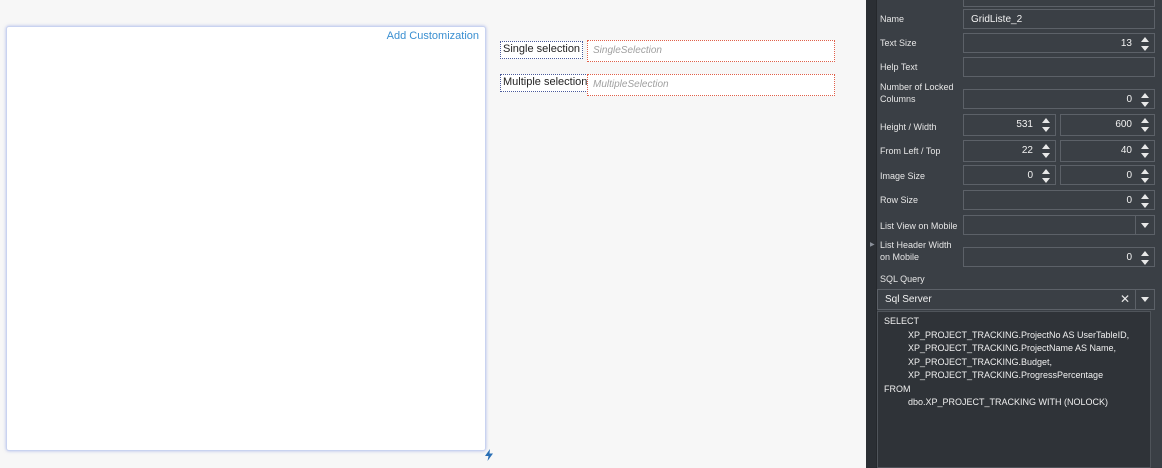 Image resolution: width=1162 pixels, height=468 pixels. Describe the element at coordinates (903, 176) in the screenshot. I see `image-size-label: Image Size` at that location.